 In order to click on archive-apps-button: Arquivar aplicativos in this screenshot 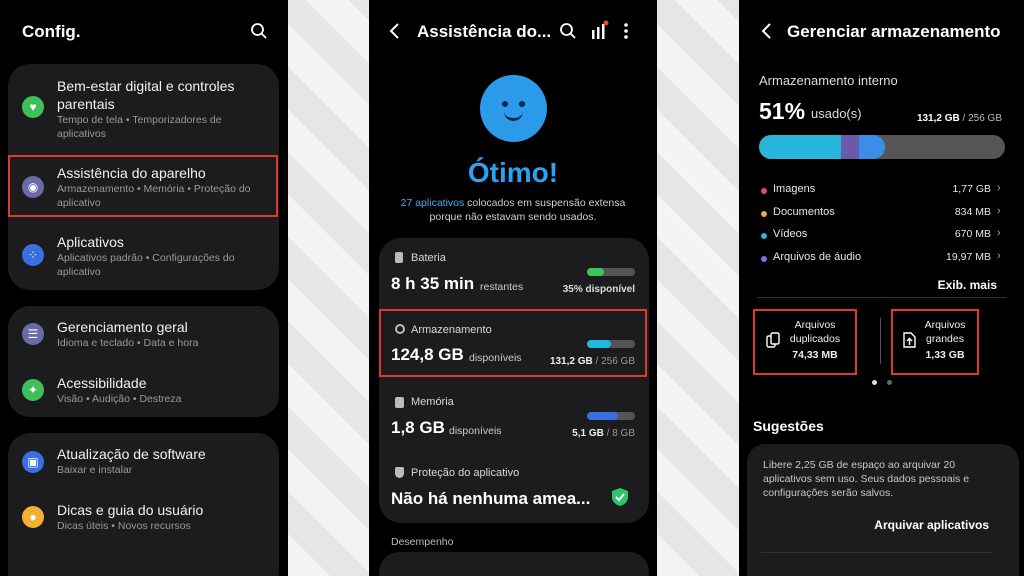, I will do `click(914, 525)`.